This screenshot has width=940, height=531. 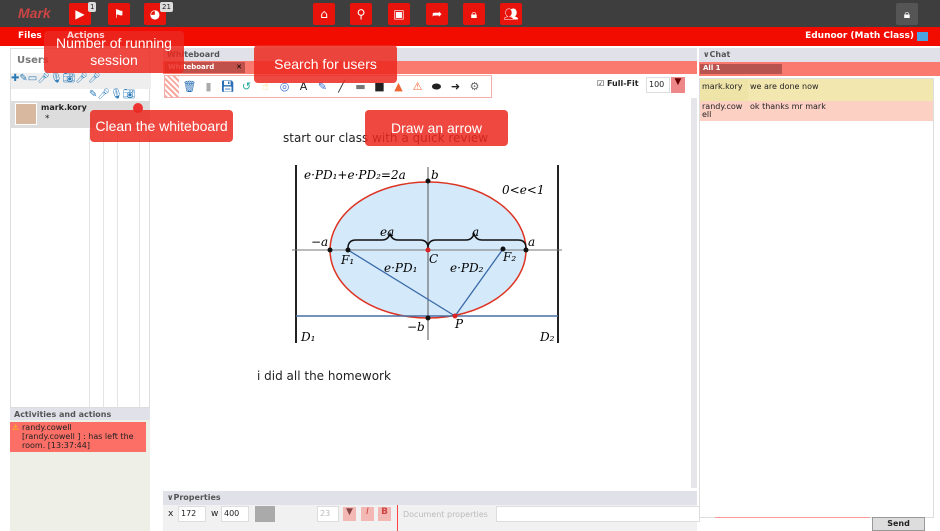 What do you see at coordinates (433, 259) in the screenshot?
I see `label-c: C` at bounding box center [433, 259].